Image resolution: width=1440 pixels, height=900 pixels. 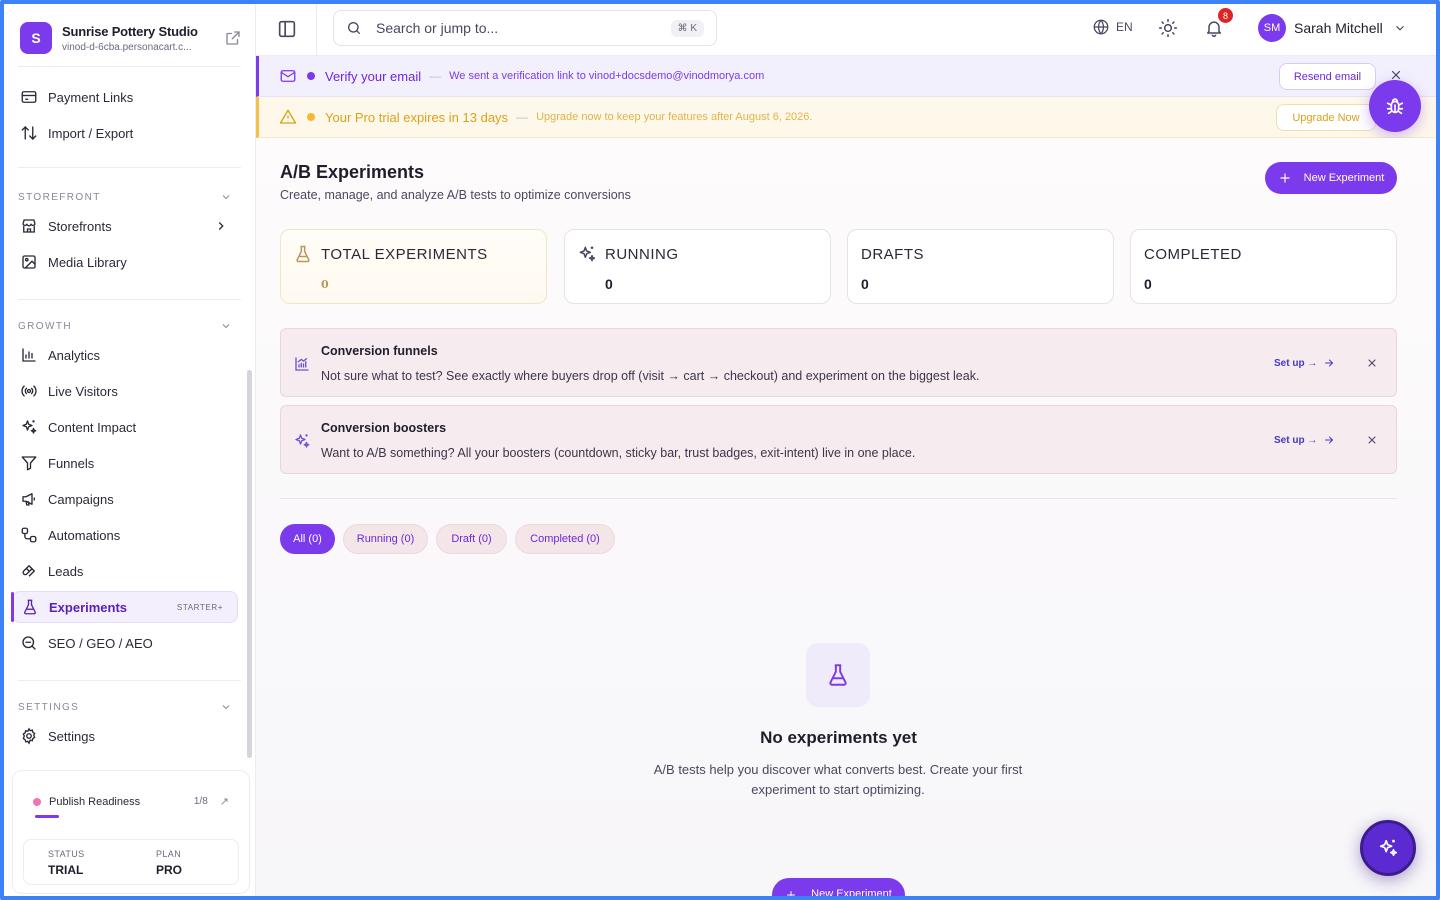 What do you see at coordinates (29, 535) in the screenshot?
I see `workflow-icon` at bounding box center [29, 535].